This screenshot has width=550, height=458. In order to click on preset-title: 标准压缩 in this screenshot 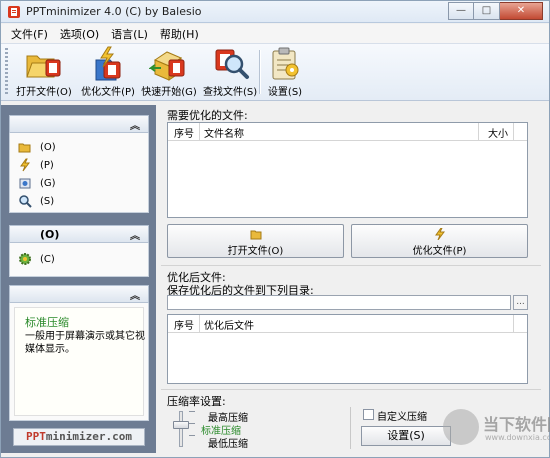, I will do `click(47, 322)`.